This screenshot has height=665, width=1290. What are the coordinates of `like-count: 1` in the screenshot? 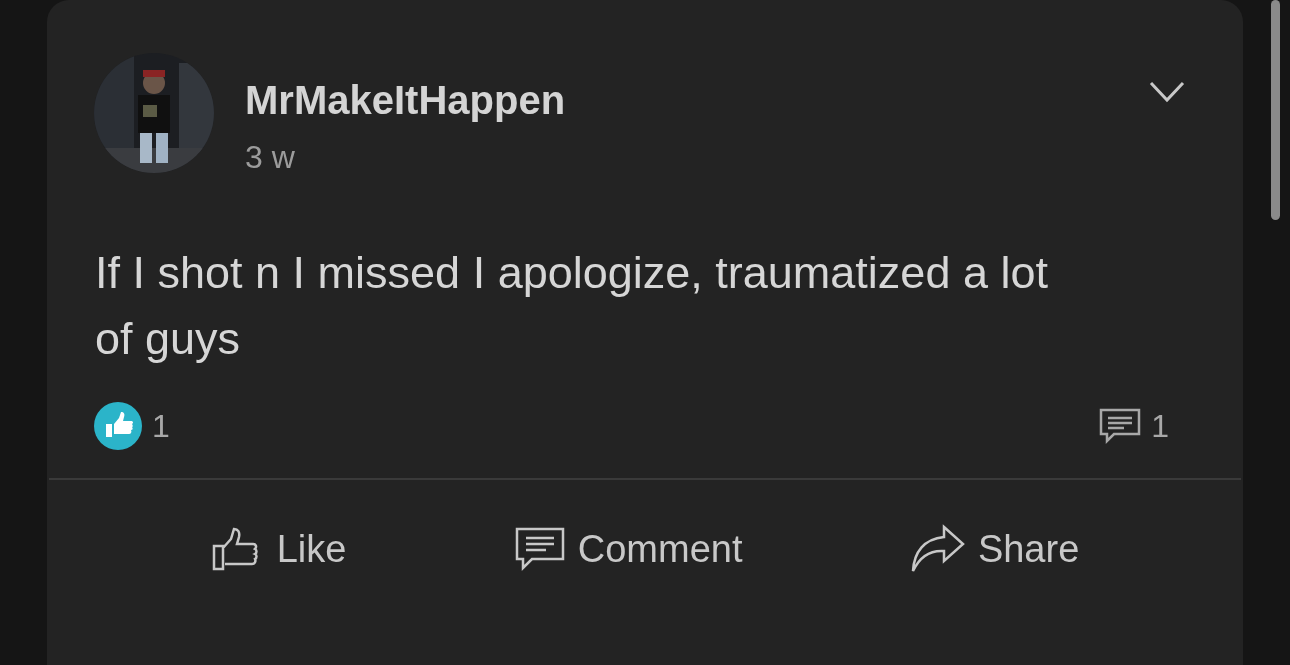 It's located at (161, 426).